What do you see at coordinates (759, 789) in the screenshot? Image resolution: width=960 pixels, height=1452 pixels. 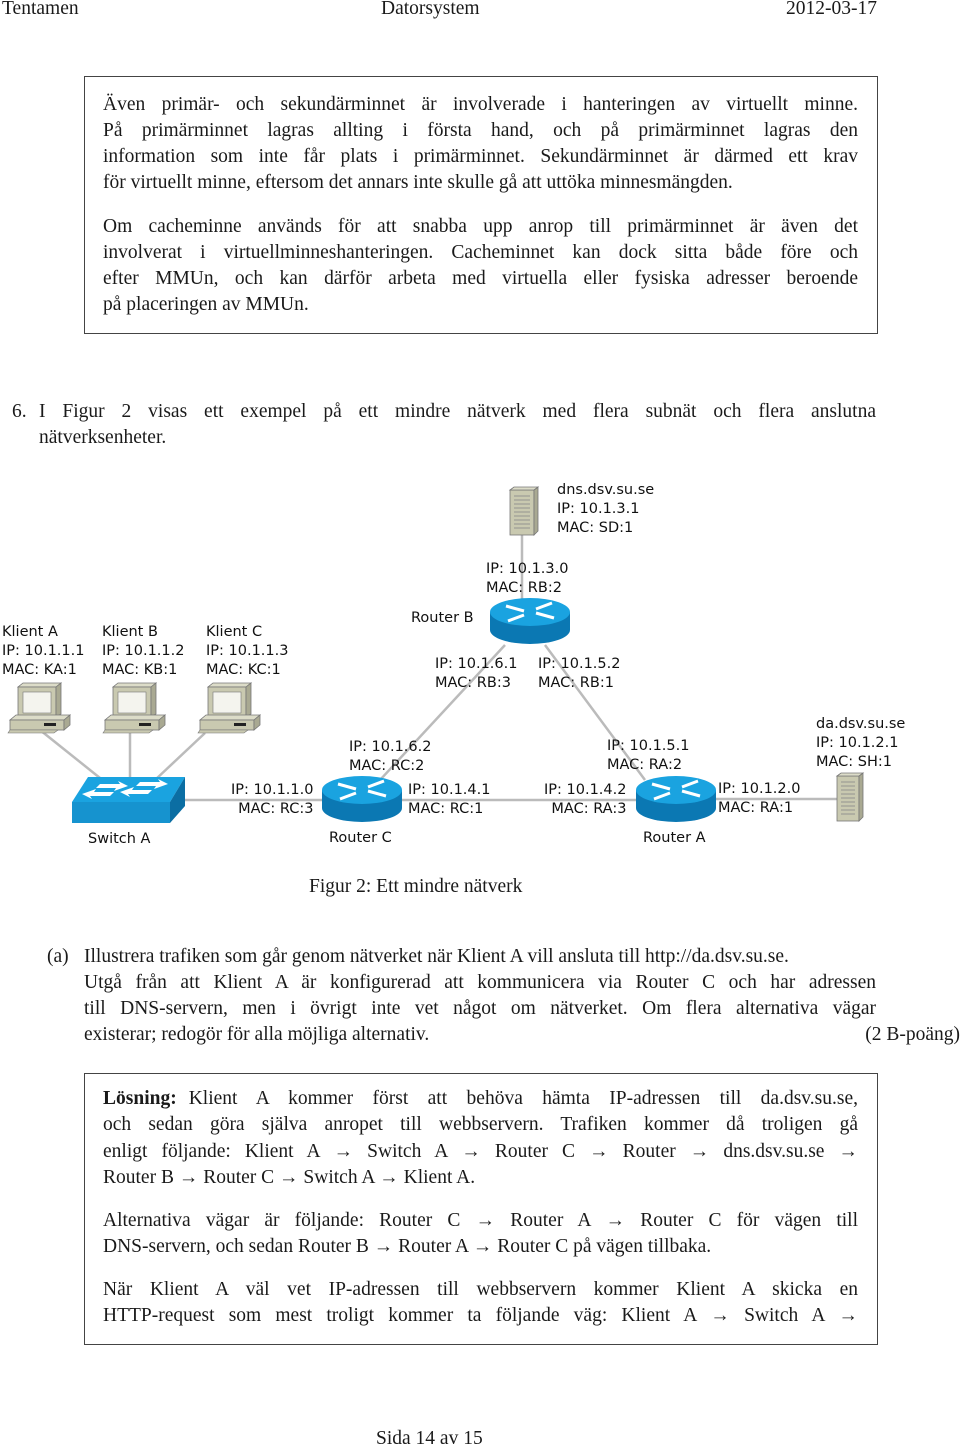 I see `interface-ip: IP: 10.1.2.0` at bounding box center [759, 789].